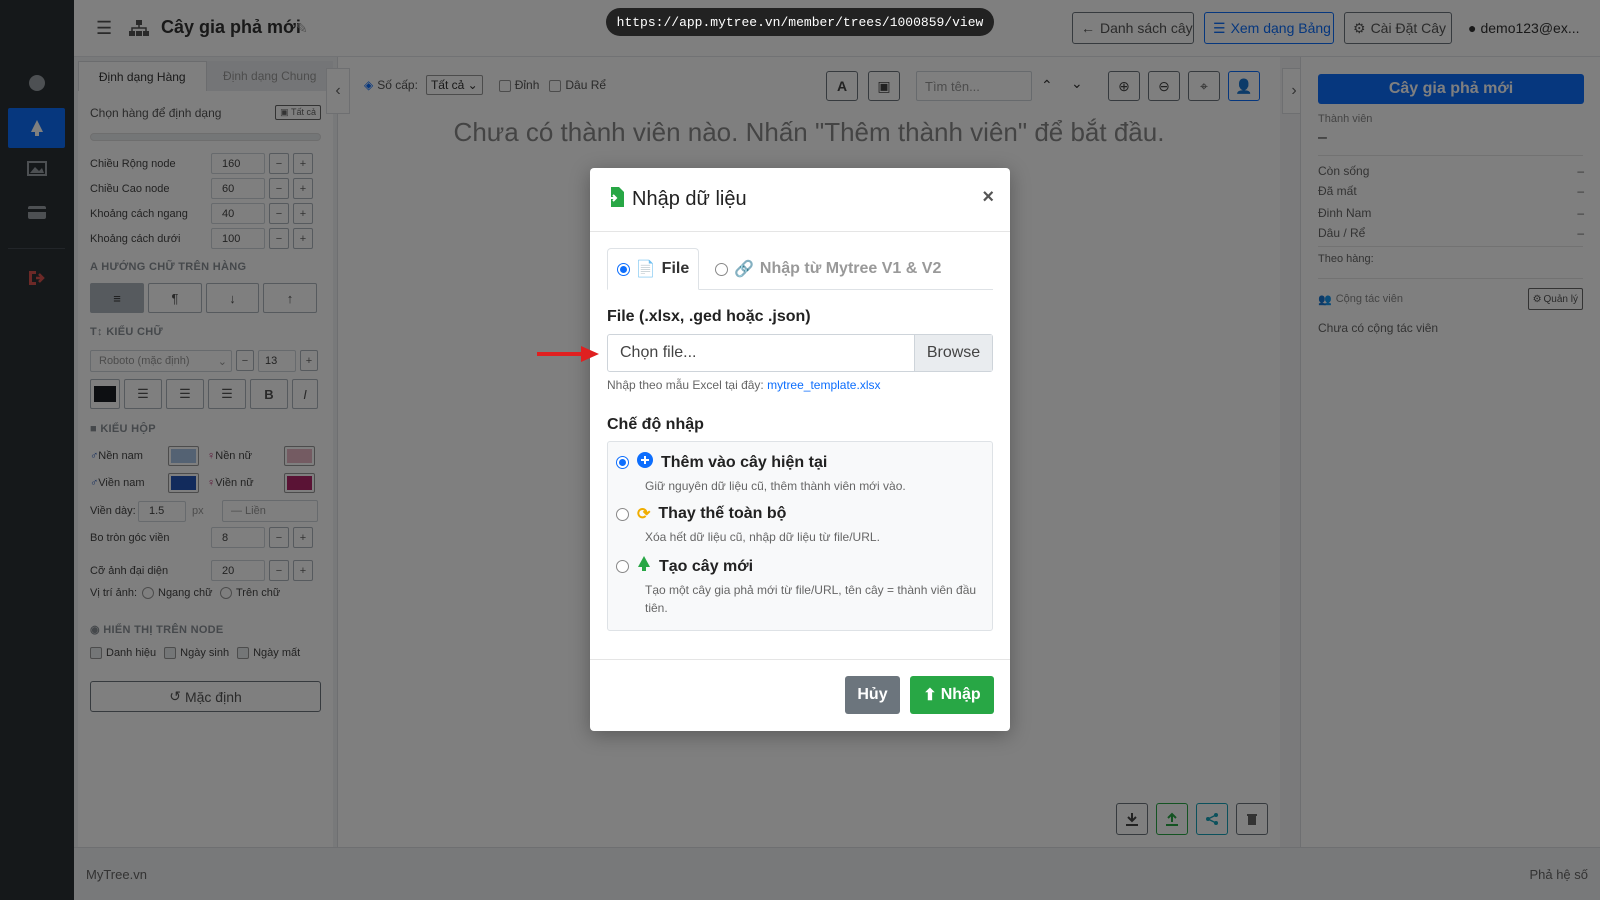 The image size is (1600, 900). Describe the element at coordinates (568, 354) in the screenshot. I see `pointer-arrow-icon` at that location.